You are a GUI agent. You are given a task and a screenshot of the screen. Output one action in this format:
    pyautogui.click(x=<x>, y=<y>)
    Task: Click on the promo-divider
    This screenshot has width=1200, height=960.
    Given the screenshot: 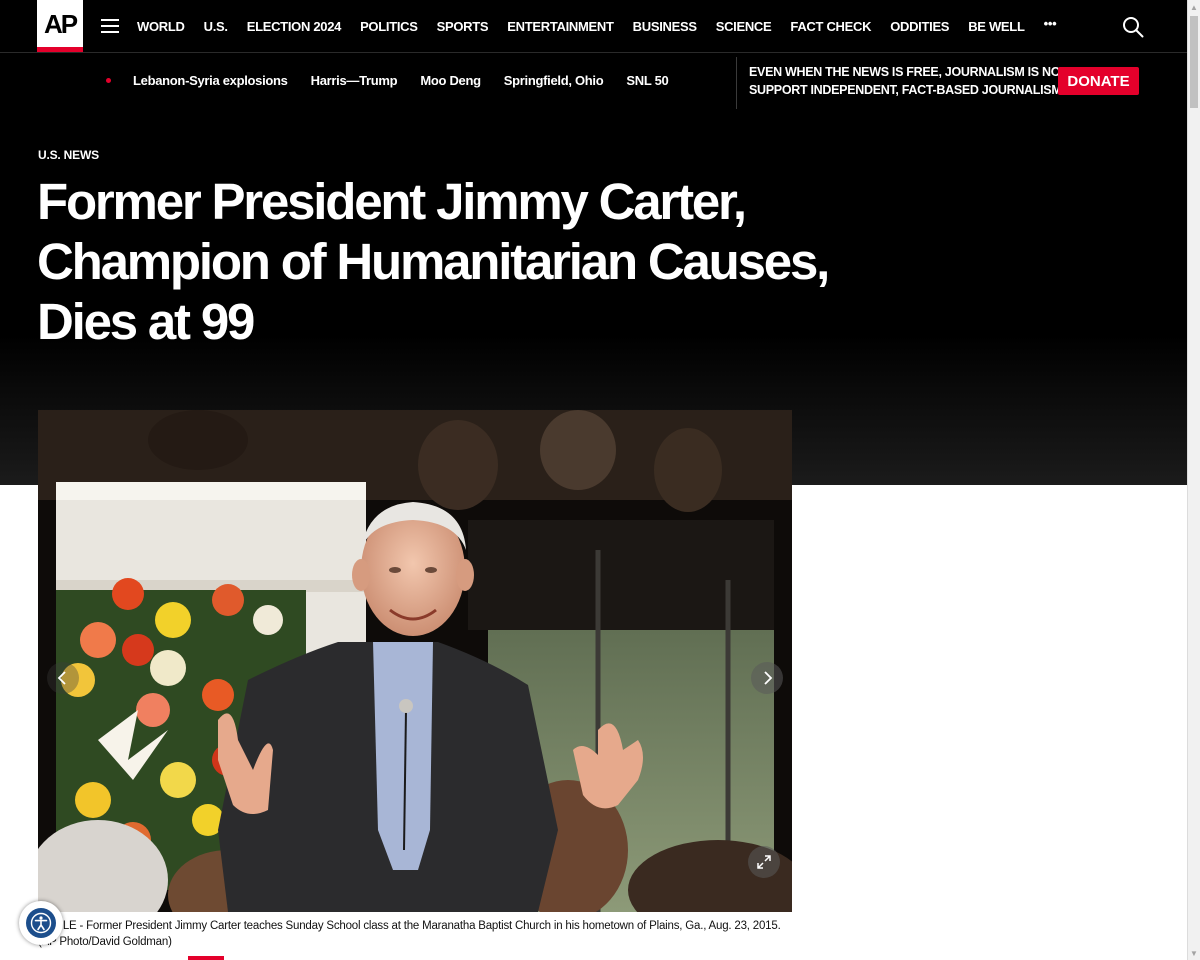 What is the action you would take?
    pyautogui.click(x=736, y=83)
    